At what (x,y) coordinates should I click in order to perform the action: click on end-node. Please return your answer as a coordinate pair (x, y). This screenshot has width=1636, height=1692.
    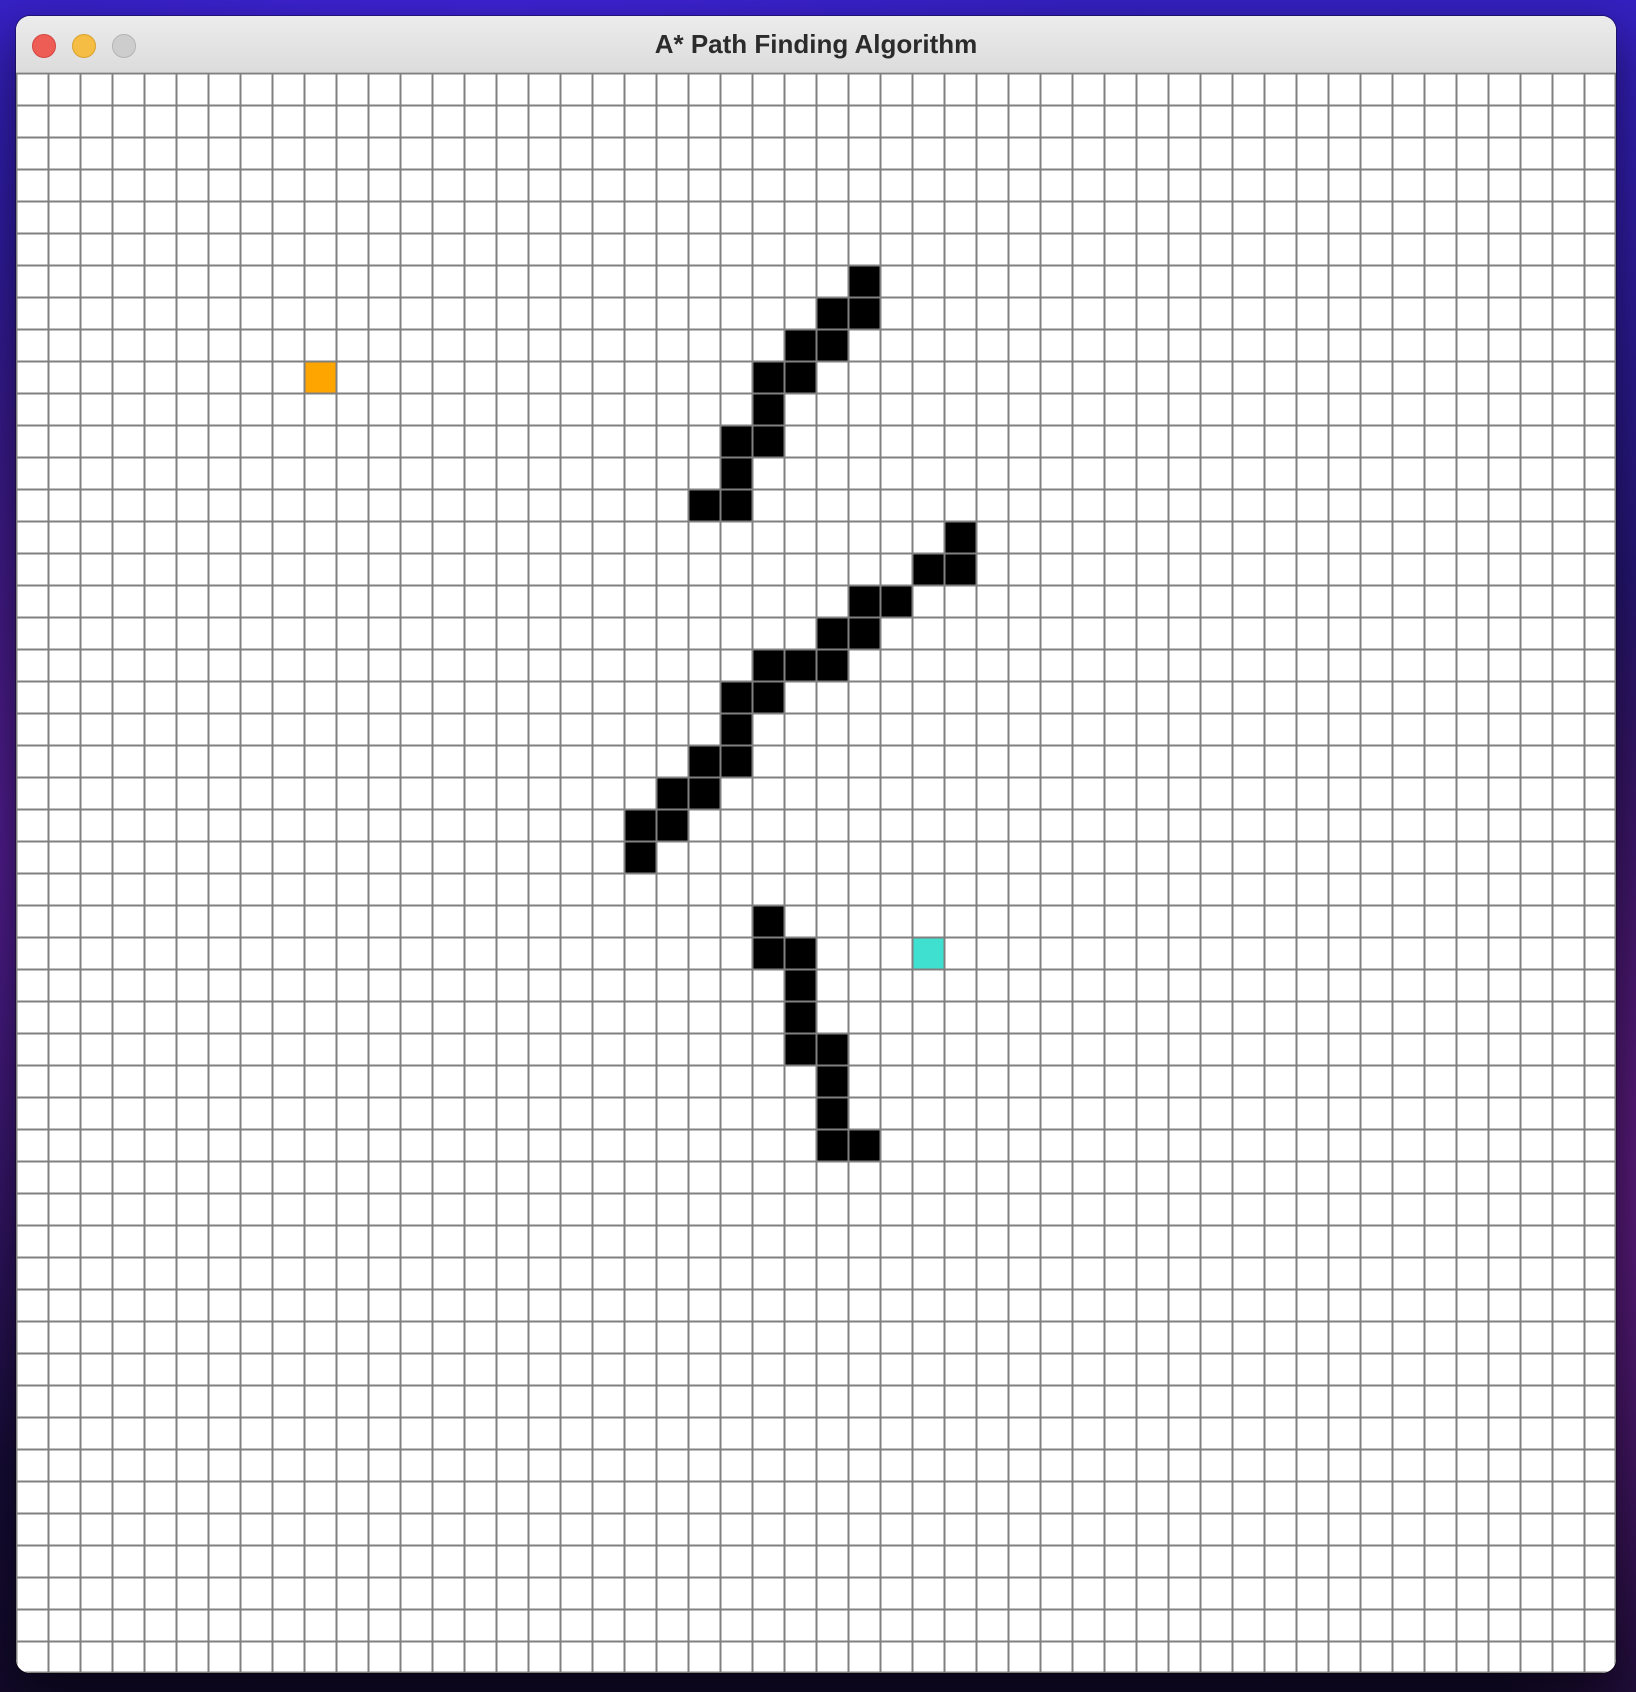
    Looking at the image, I should click on (928, 953).